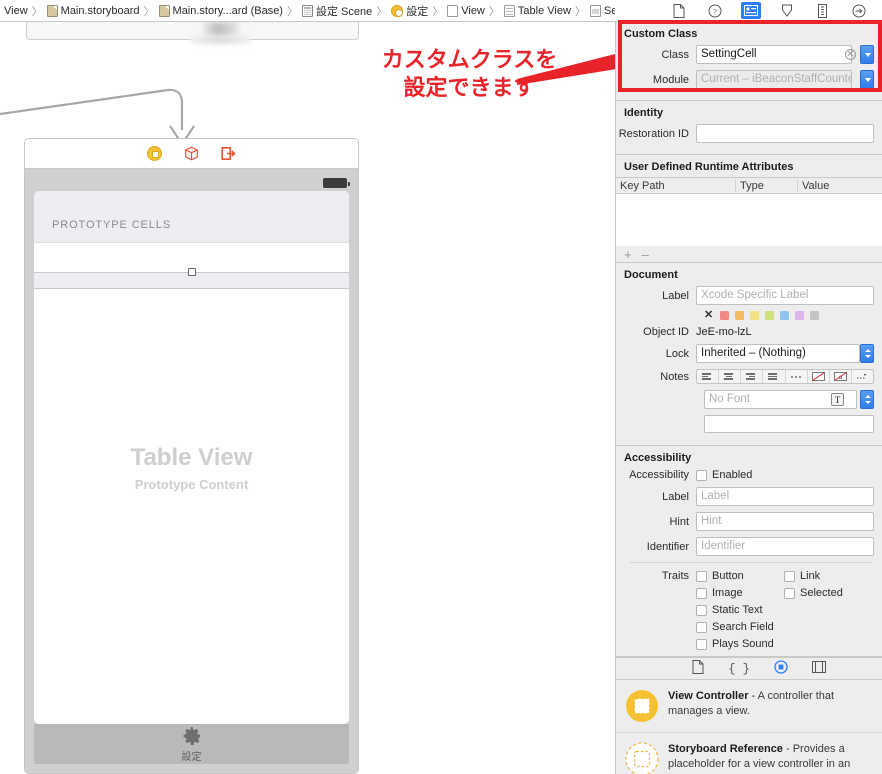  What do you see at coordinates (785, 133) in the screenshot?
I see `restoration-id-input` at bounding box center [785, 133].